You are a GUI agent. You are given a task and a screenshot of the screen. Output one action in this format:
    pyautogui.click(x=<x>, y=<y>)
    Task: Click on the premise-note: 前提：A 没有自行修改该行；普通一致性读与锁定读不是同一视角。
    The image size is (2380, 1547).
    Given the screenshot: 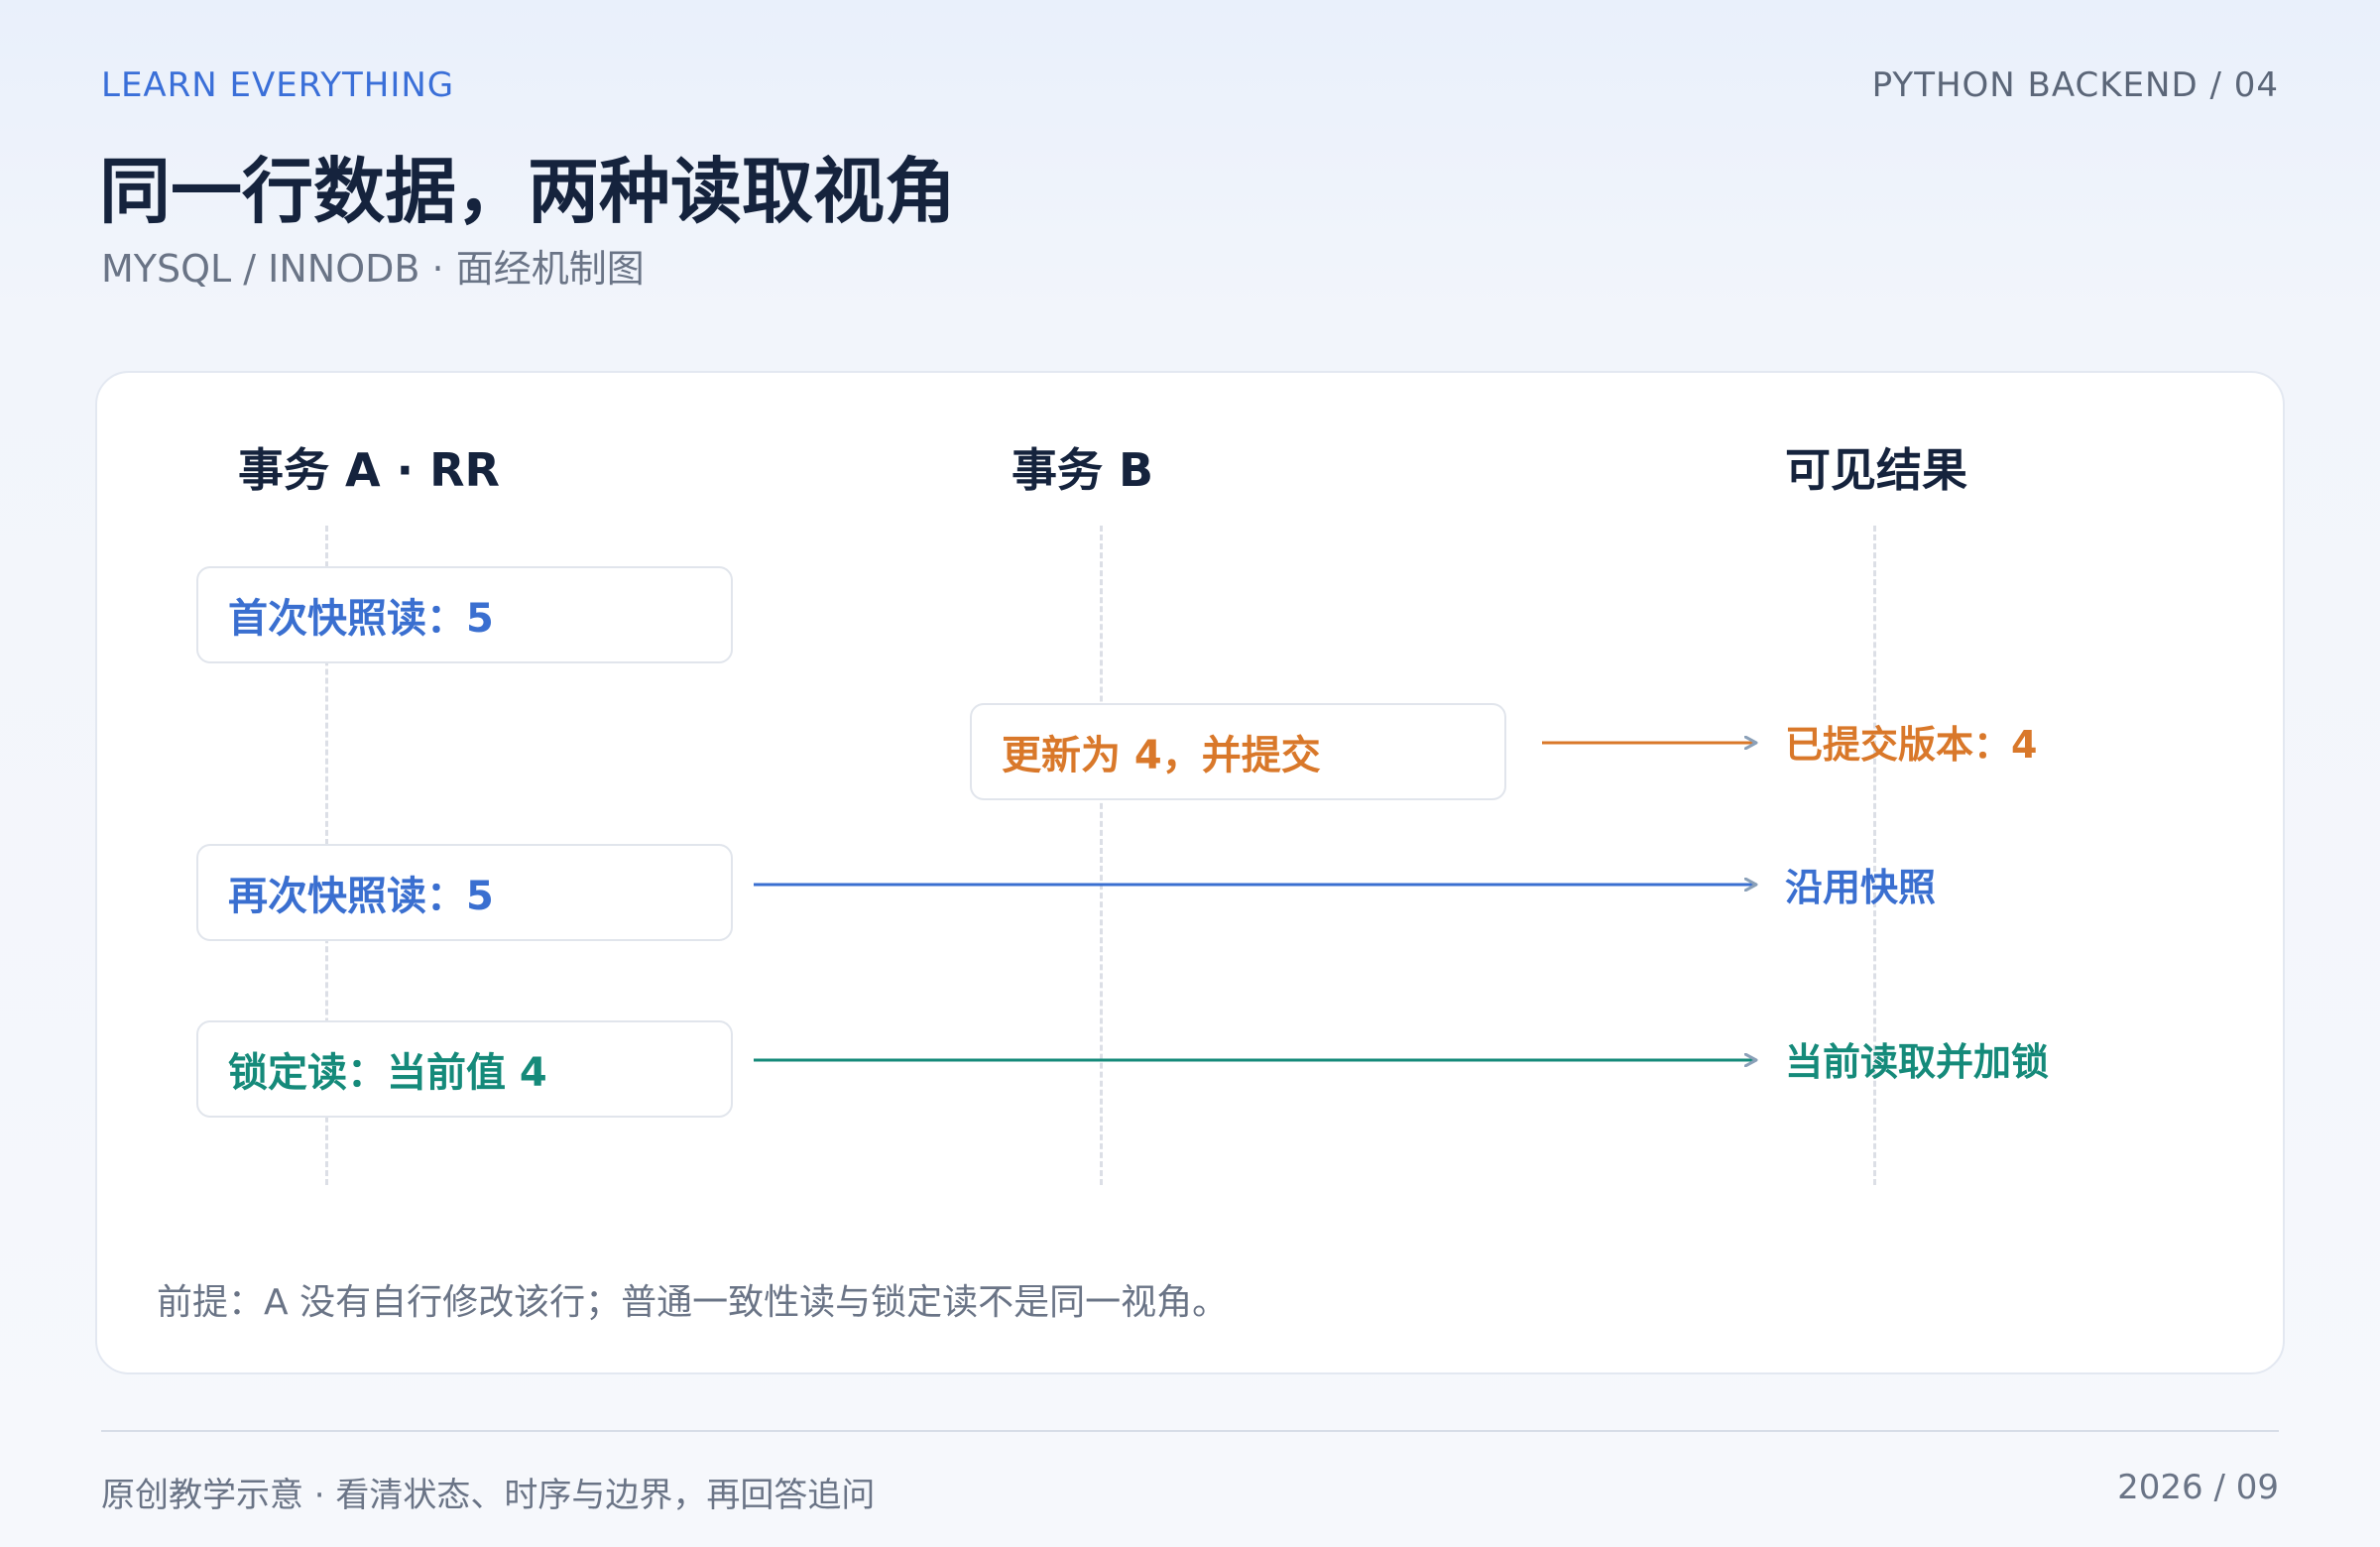 What is the action you would take?
    pyautogui.click(x=693, y=1302)
    